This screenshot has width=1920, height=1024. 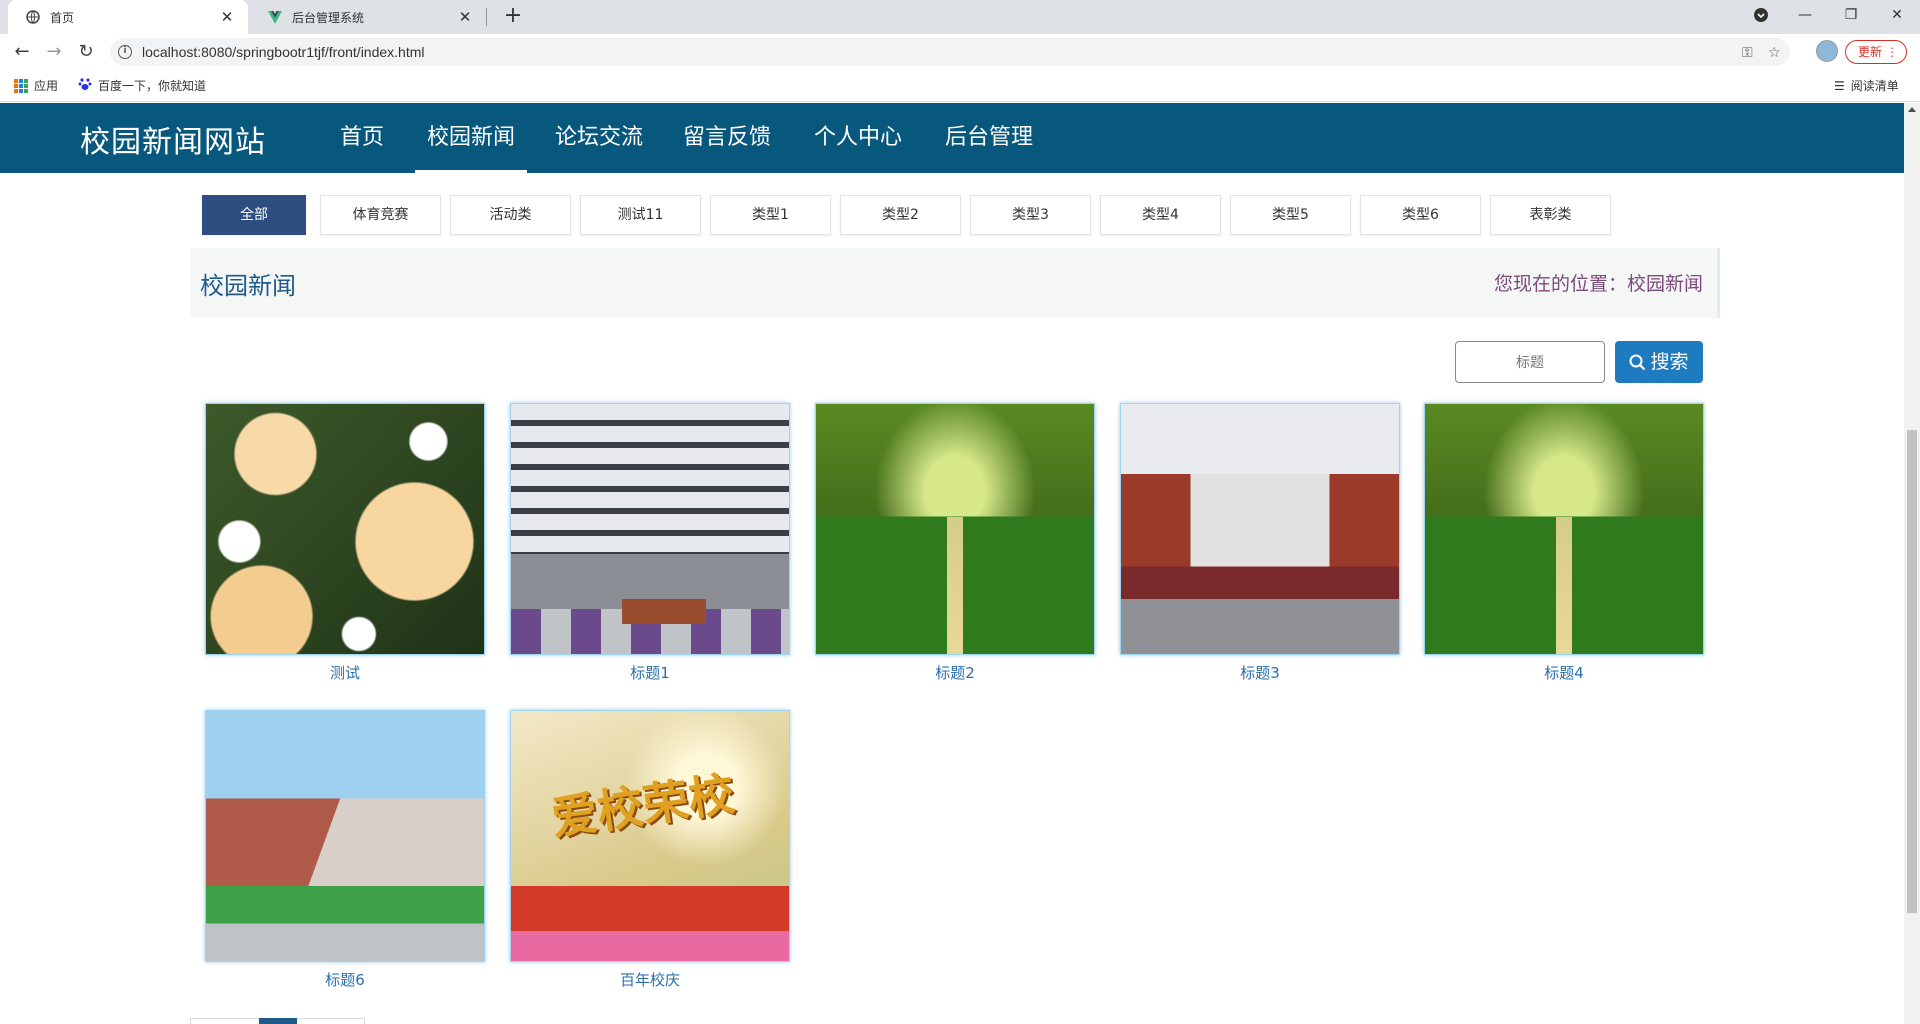 I want to click on minimize-icon: —, so click(x=1805, y=15).